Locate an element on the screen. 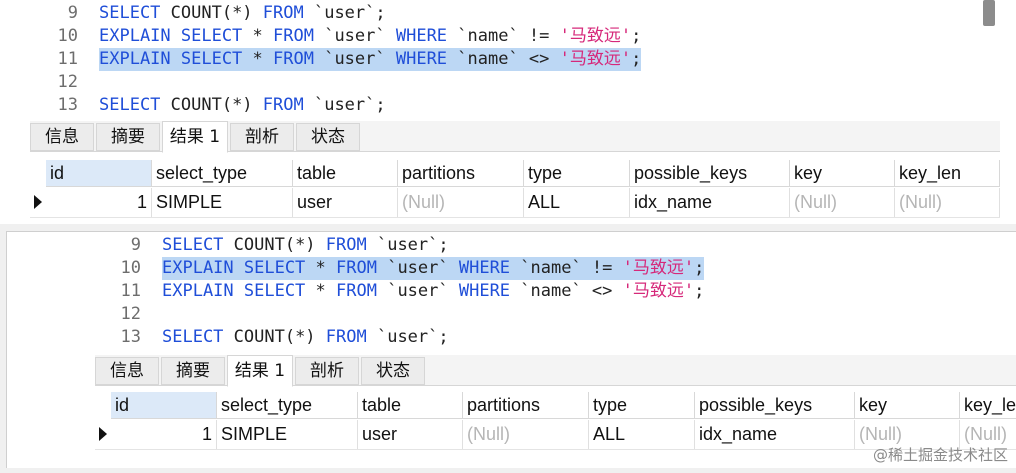  sql-identifier: `name` <> is located at coordinates (503, 59).